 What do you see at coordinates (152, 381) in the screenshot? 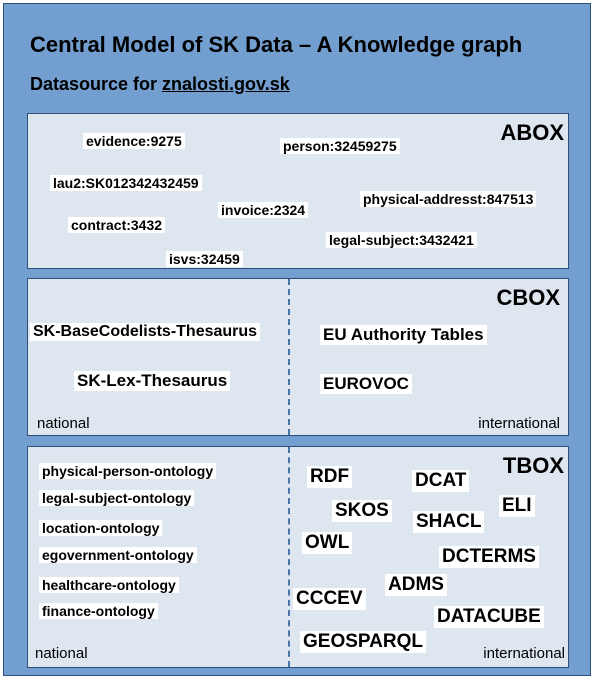
I see `cbox-national-item: SK-Lex-Thesaurus` at bounding box center [152, 381].